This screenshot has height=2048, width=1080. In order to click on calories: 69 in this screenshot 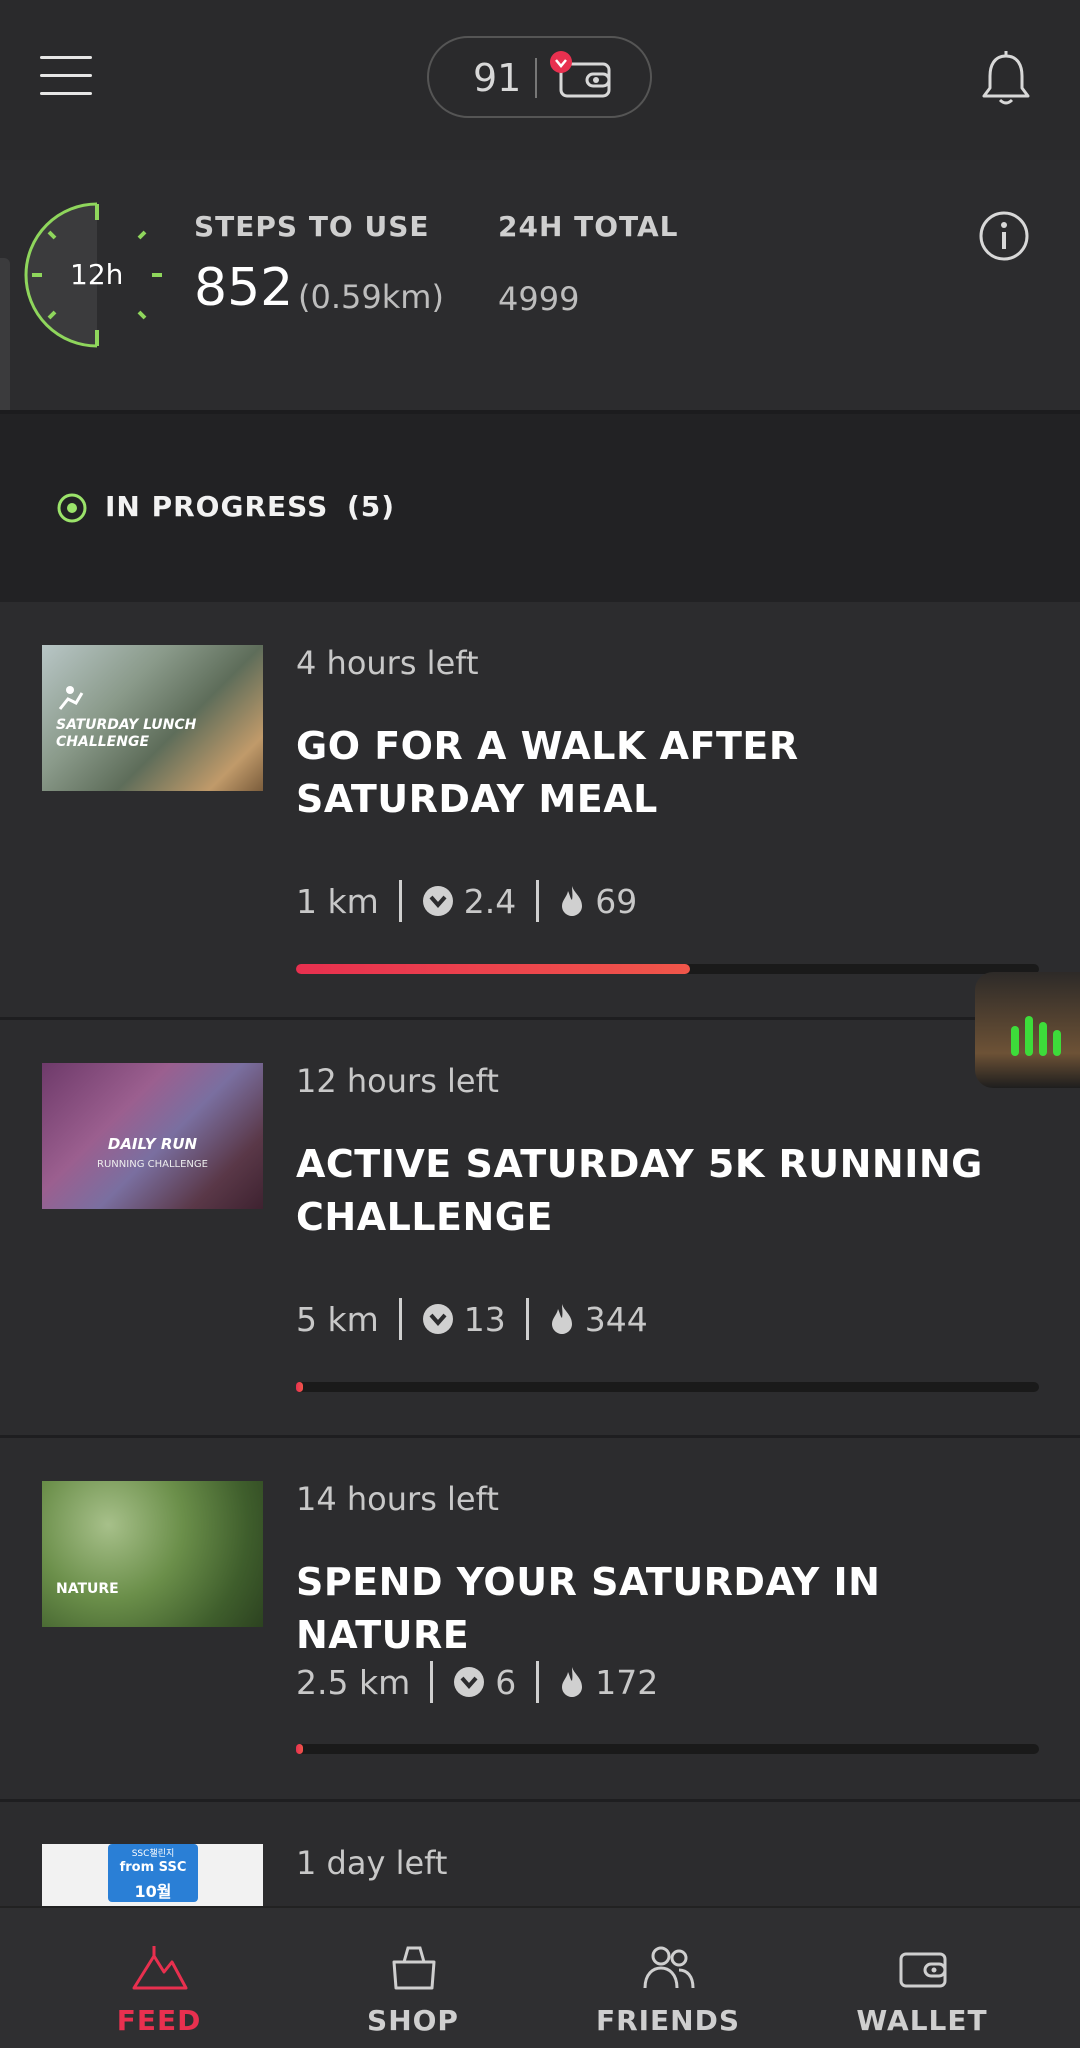, I will do `click(616, 901)`.